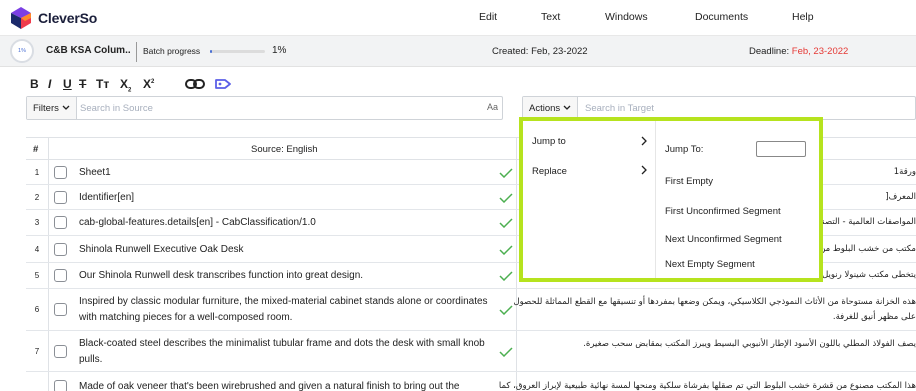 This screenshot has height=391, width=916. I want to click on row-number: 7, so click(37, 351).